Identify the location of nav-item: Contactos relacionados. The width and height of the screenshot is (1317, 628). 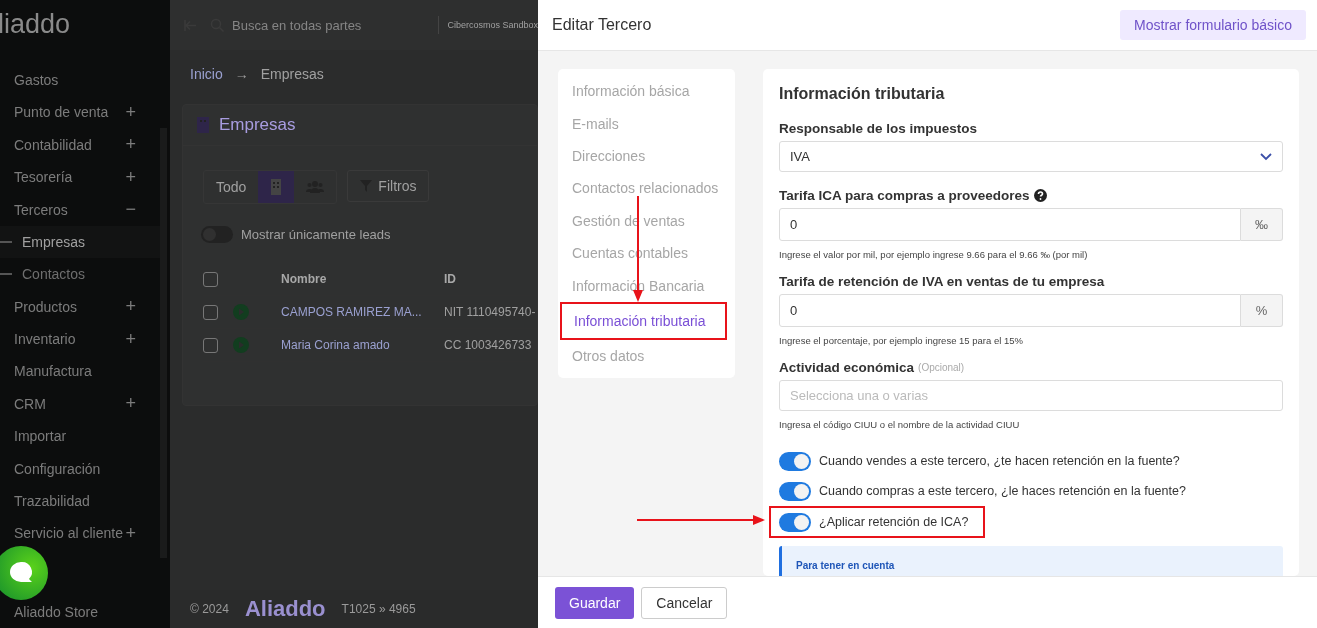
(646, 188).